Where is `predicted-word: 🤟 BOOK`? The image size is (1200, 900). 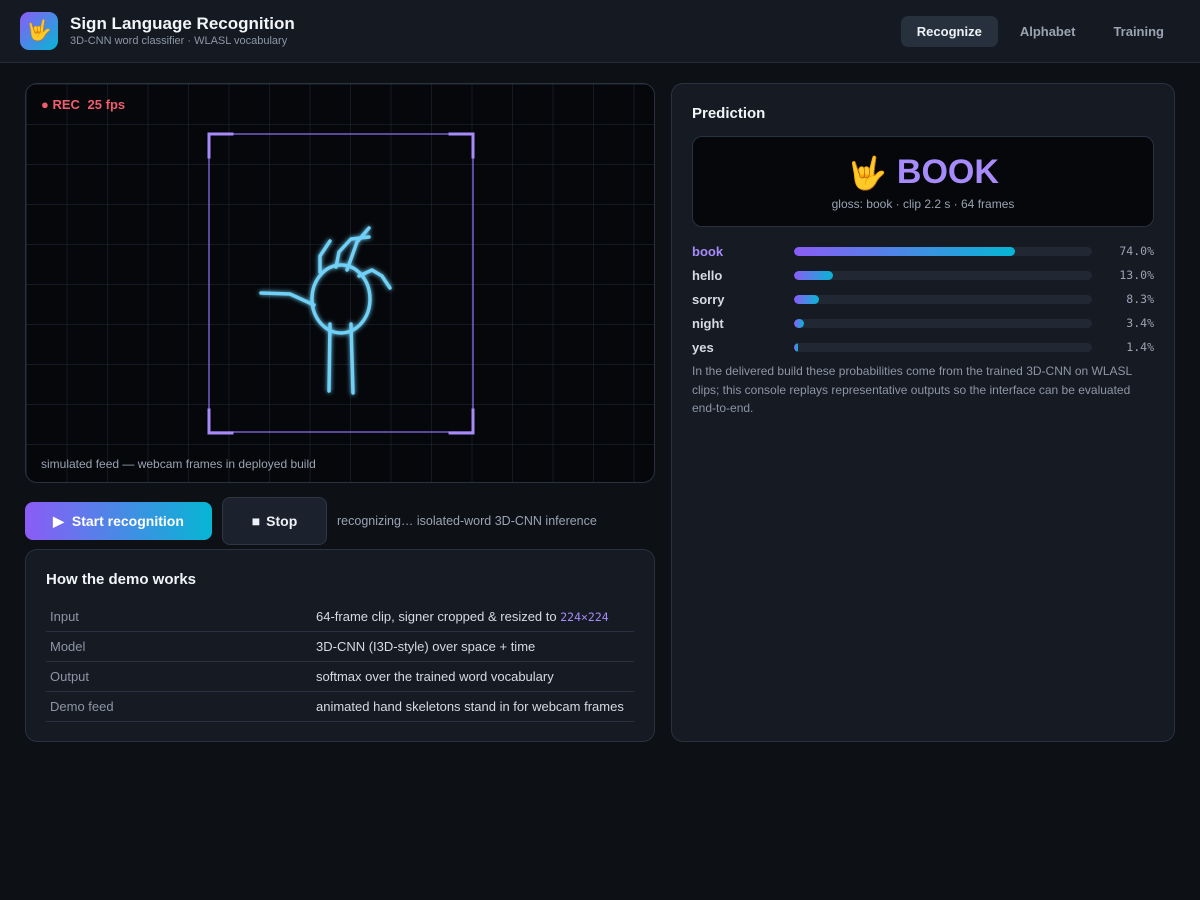
predicted-word: 🤟 BOOK is located at coordinates (923, 172).